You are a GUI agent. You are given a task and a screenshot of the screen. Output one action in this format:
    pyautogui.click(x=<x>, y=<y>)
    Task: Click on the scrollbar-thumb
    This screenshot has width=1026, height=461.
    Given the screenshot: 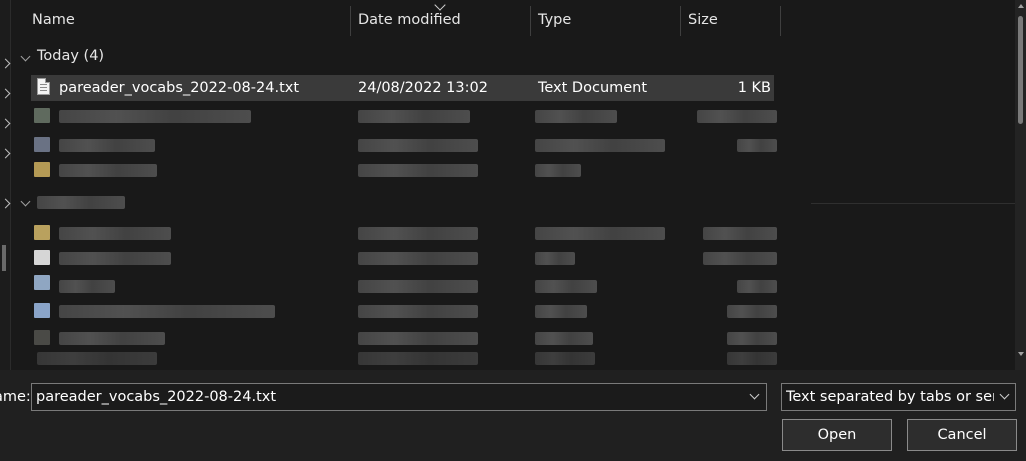 What is the action you would take?
    pyautogui.click(x=1020, y=70)
    